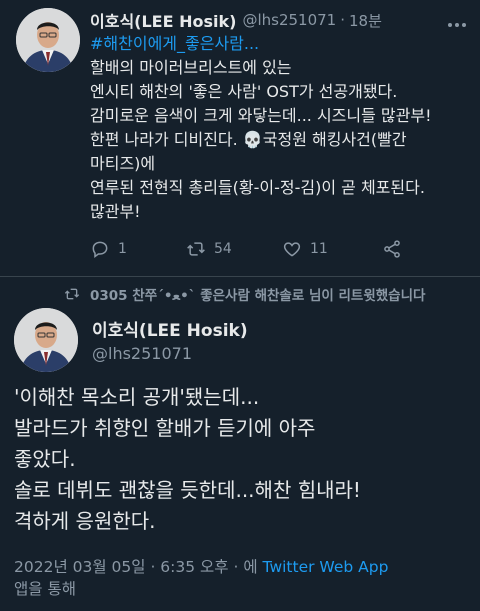 The width and height of the screenshot is (480, 611). I want to click on tweet-line: 한편 나라가 디비진다., so click(164, 139).